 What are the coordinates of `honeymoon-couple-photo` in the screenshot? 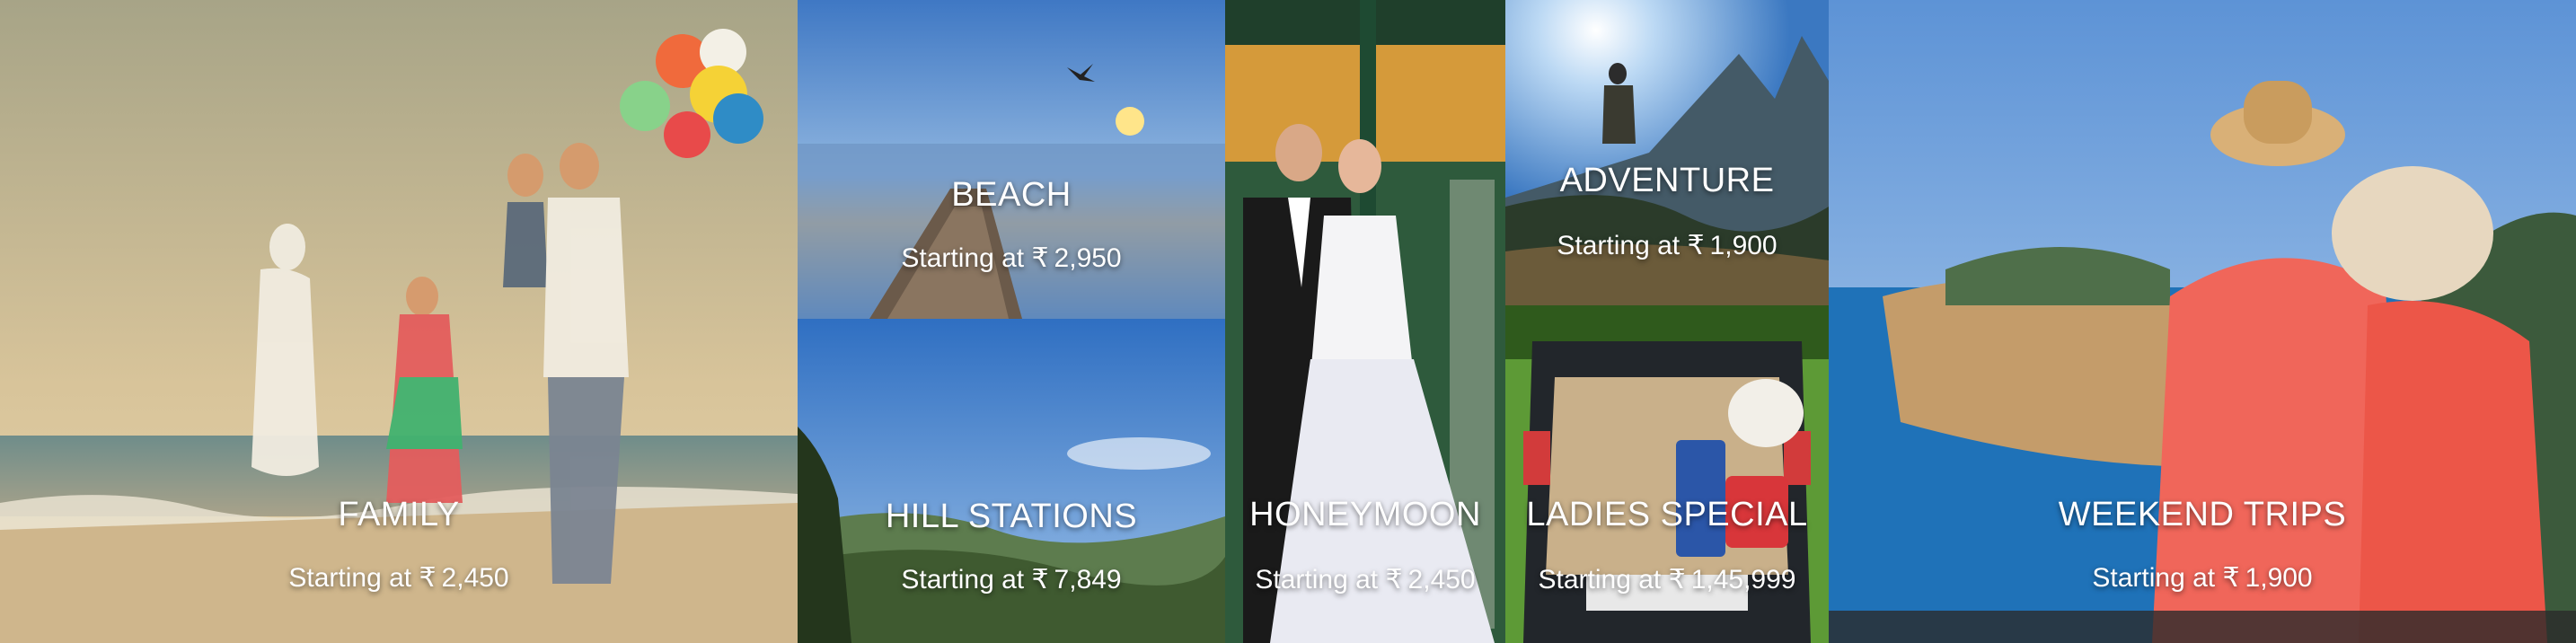 It's located at (1365, 321).